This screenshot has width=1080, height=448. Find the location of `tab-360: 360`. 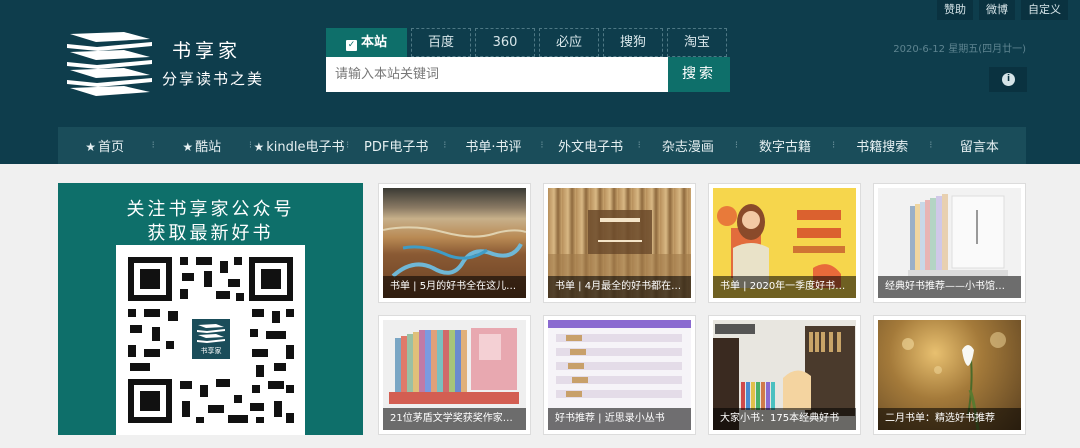

tab-360: 360 is located at coordinates (505, 42).